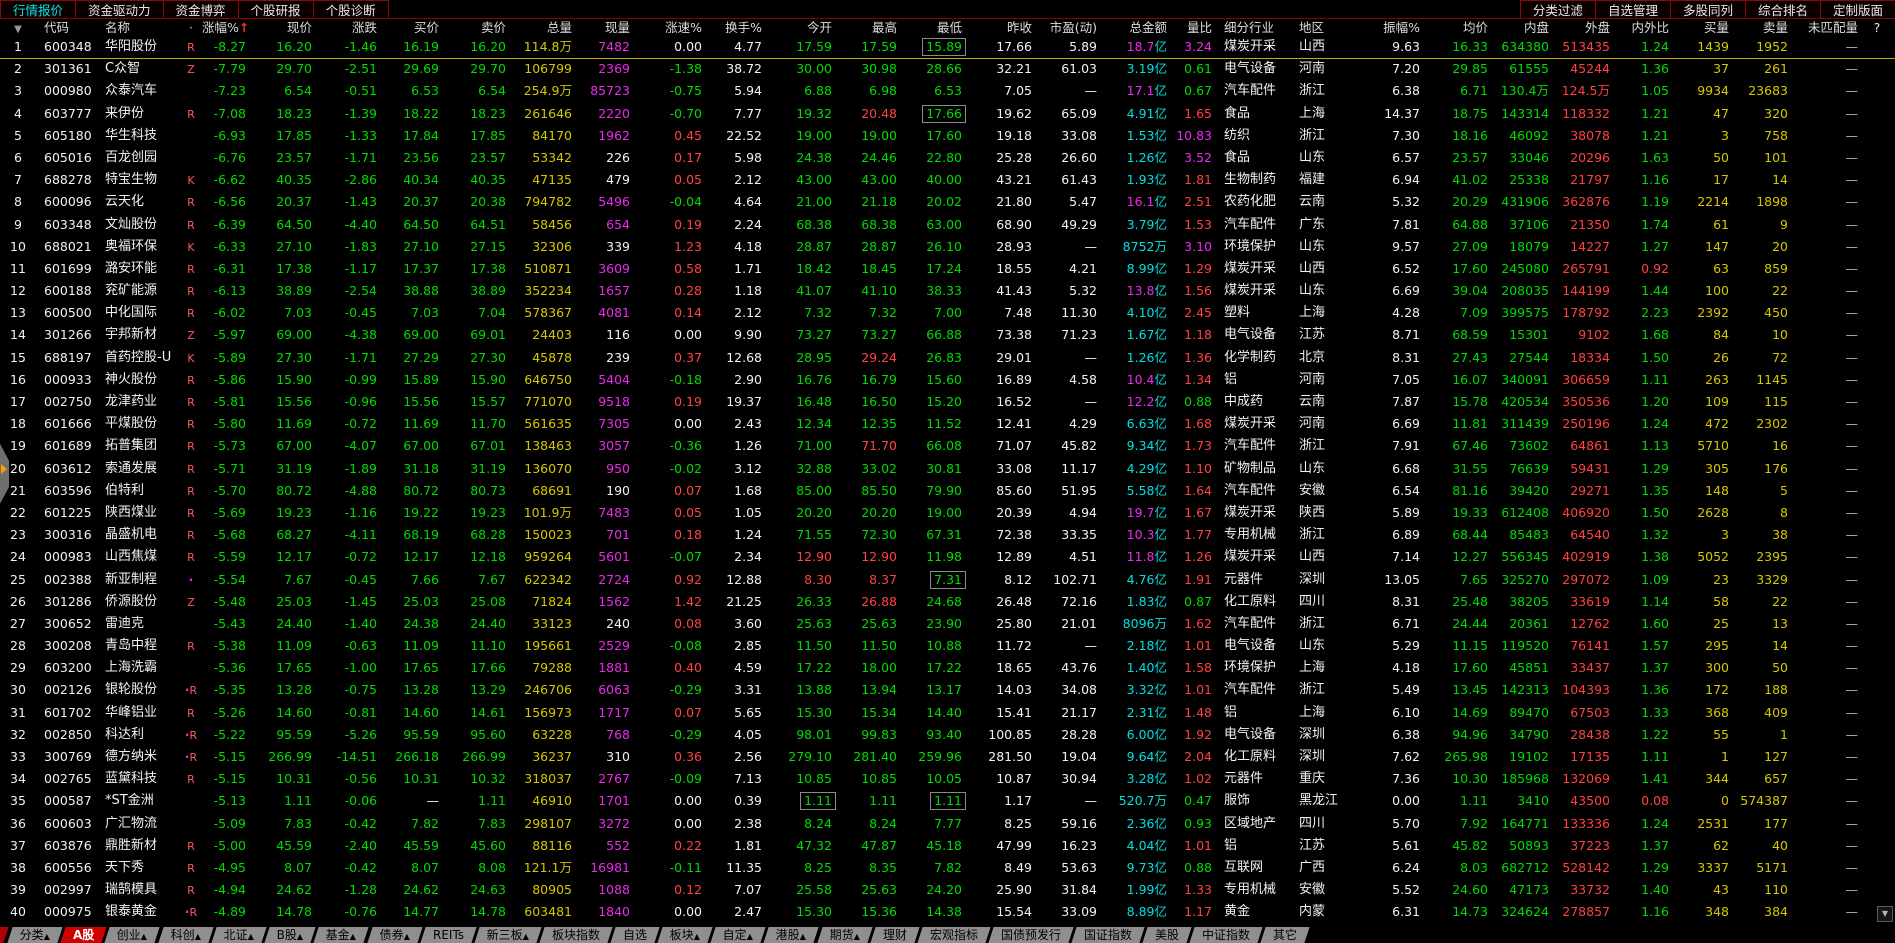 The image size is (1895, 943). Describe the element at coordinates (476, 27) in the screenshot. I see `column-header-ask: 卖价` at that location.